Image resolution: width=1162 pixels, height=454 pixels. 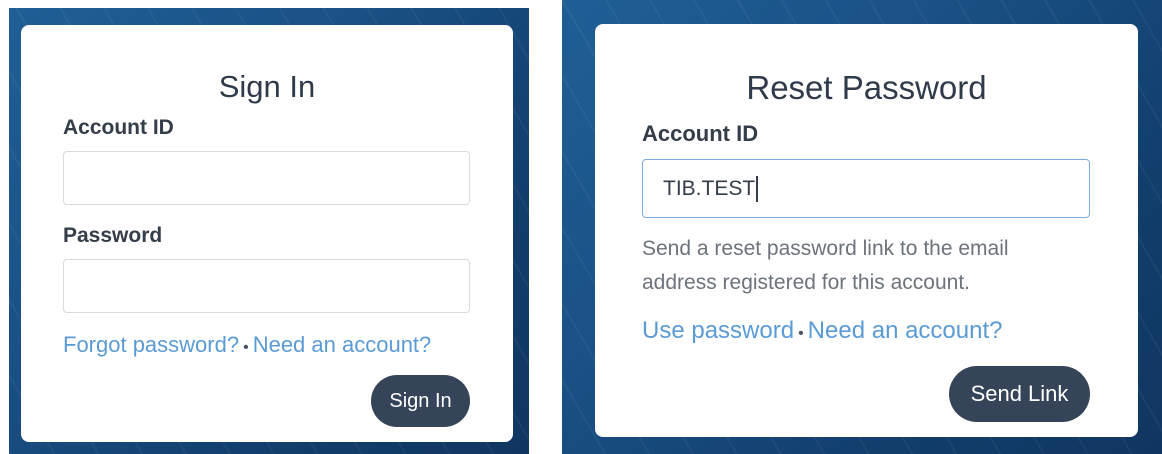 What do you see at coordinates (1019, 394) in the screenshot?
I see `send-link-button: Send Link` at bounding box center [1019, 394].